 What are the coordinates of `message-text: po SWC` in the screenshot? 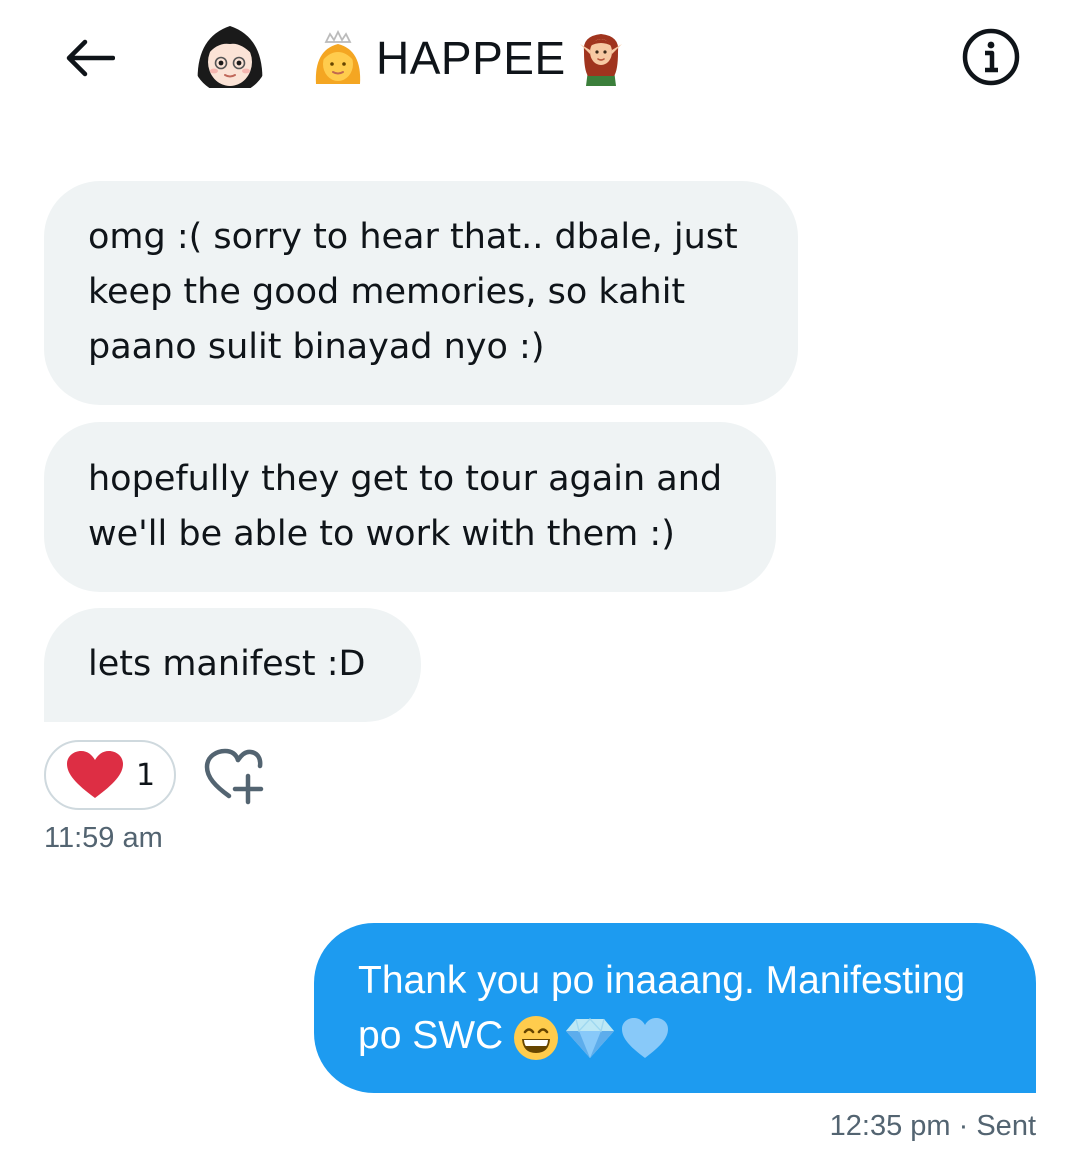 It's located at (431, 1035).